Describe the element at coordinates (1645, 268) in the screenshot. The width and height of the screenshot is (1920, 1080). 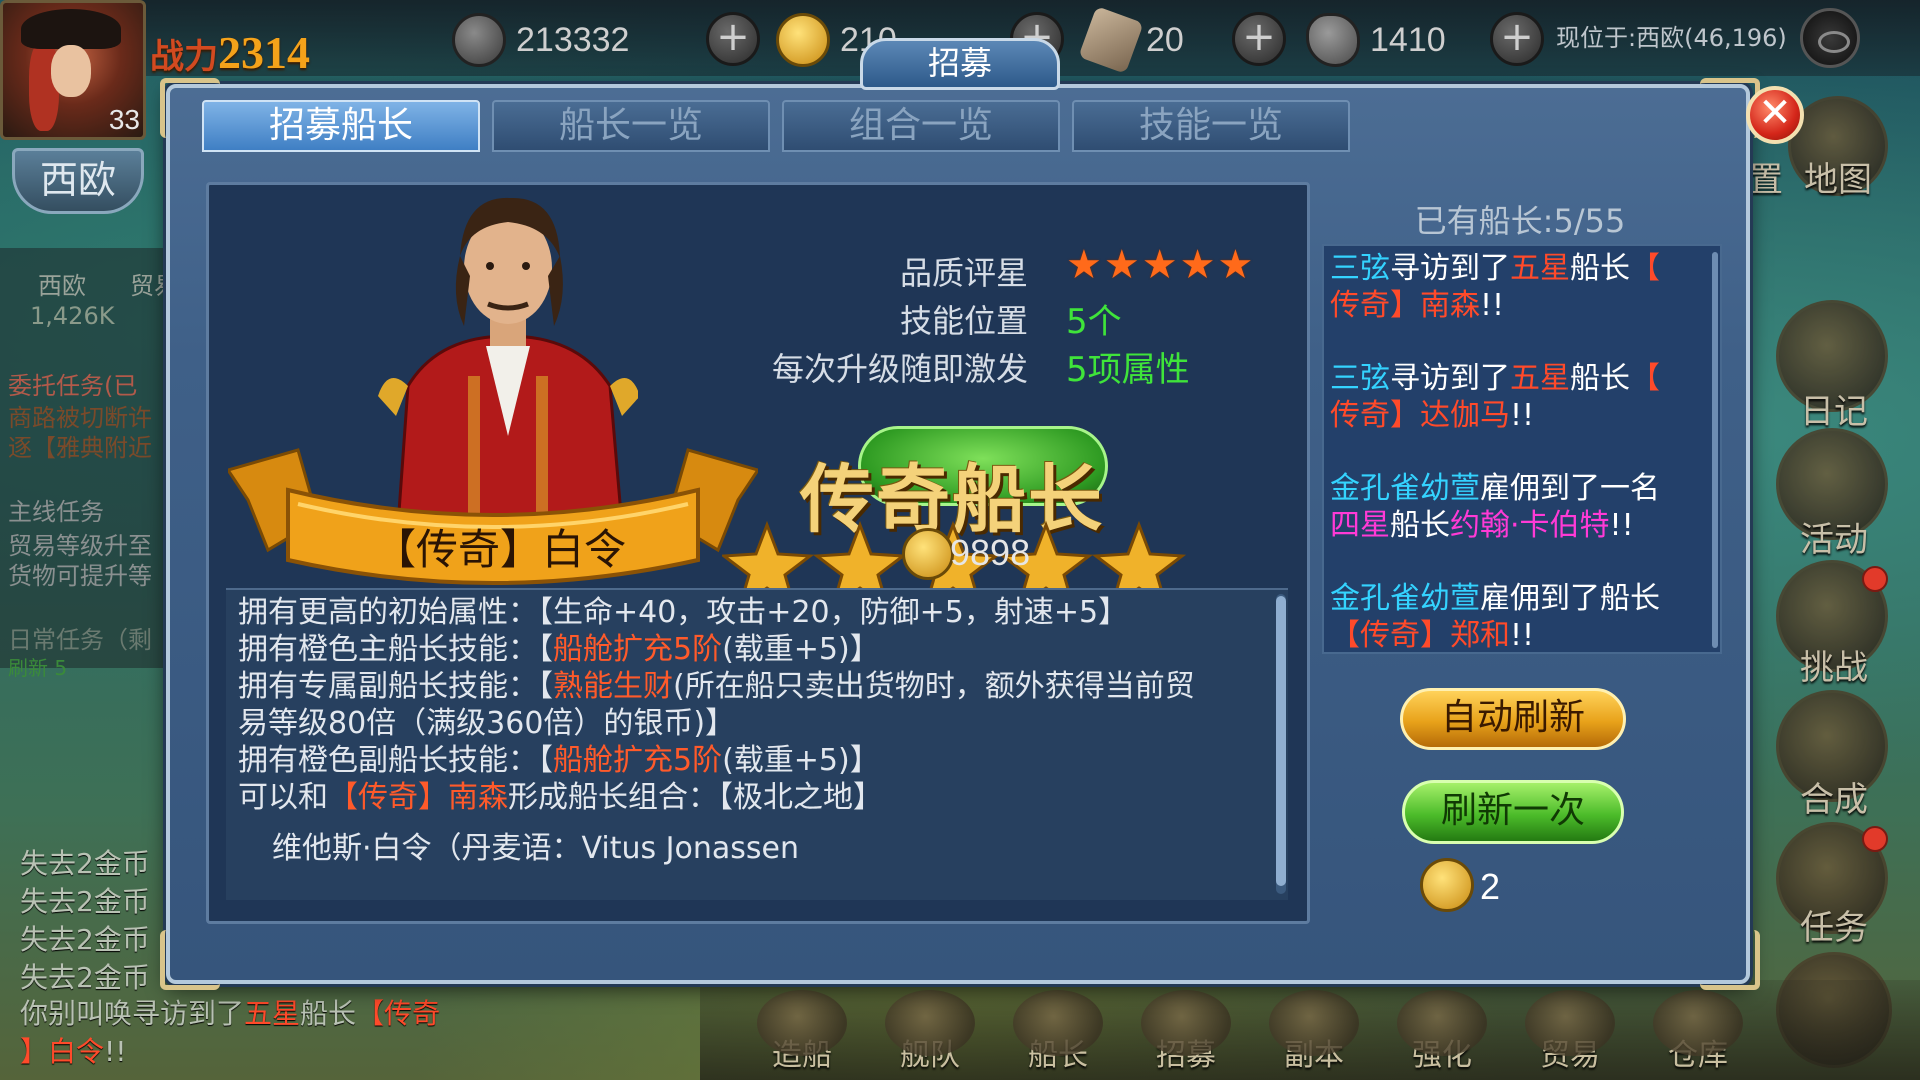
I see `news-bracket: 【` at that location.